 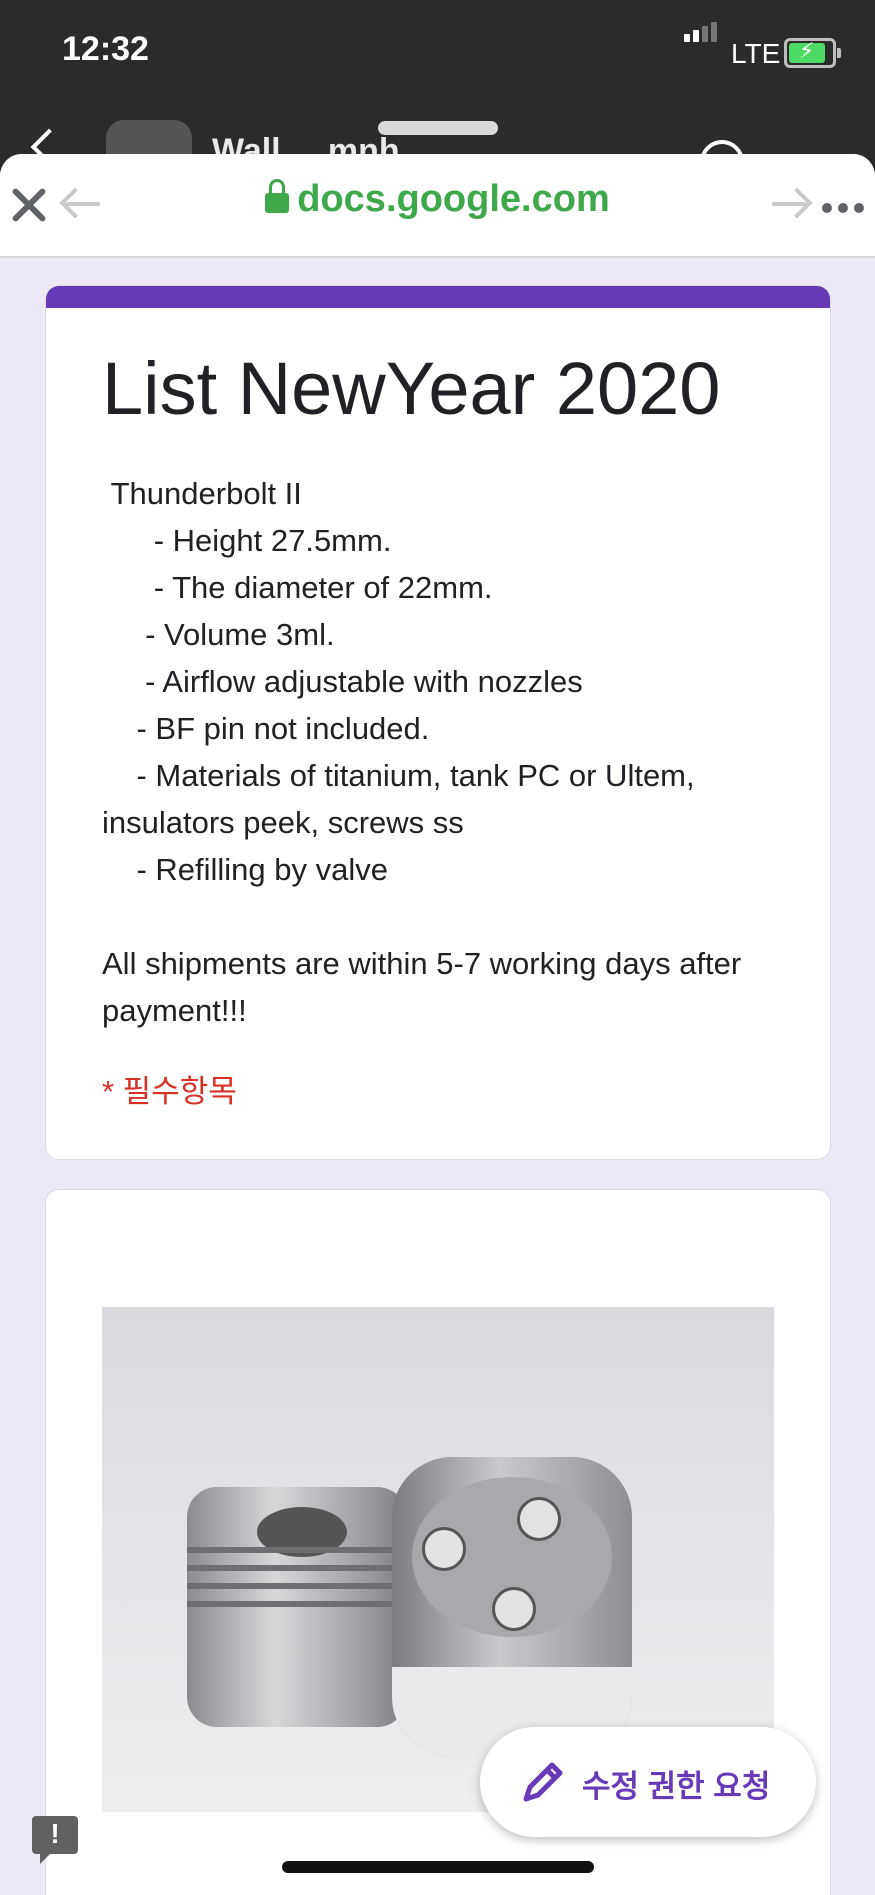 What do you see at coordinates (453, 199) in the screenshot?
I see `url-text: docs.google.com` at bounding box center [453, 199].